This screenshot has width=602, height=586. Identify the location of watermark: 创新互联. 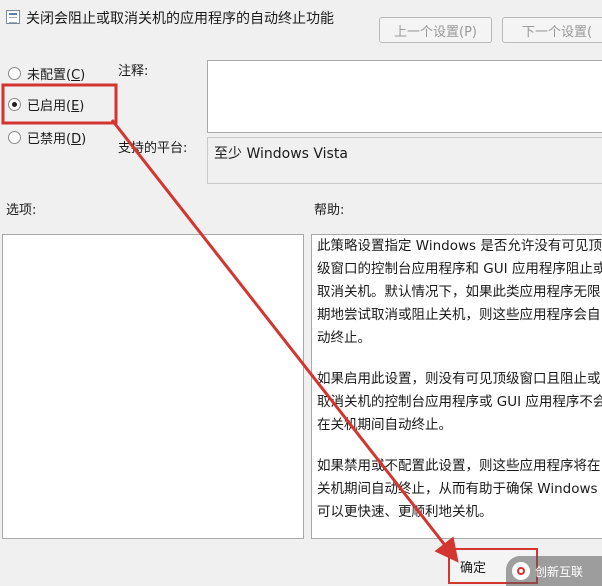
(554, 571).